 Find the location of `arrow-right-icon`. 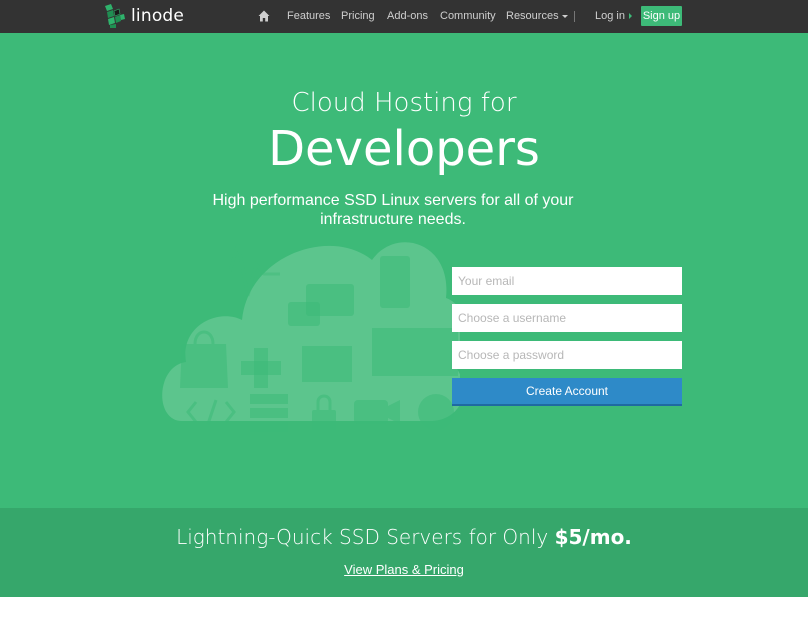

arrow-right-icon is located at coordinates (630, 16).